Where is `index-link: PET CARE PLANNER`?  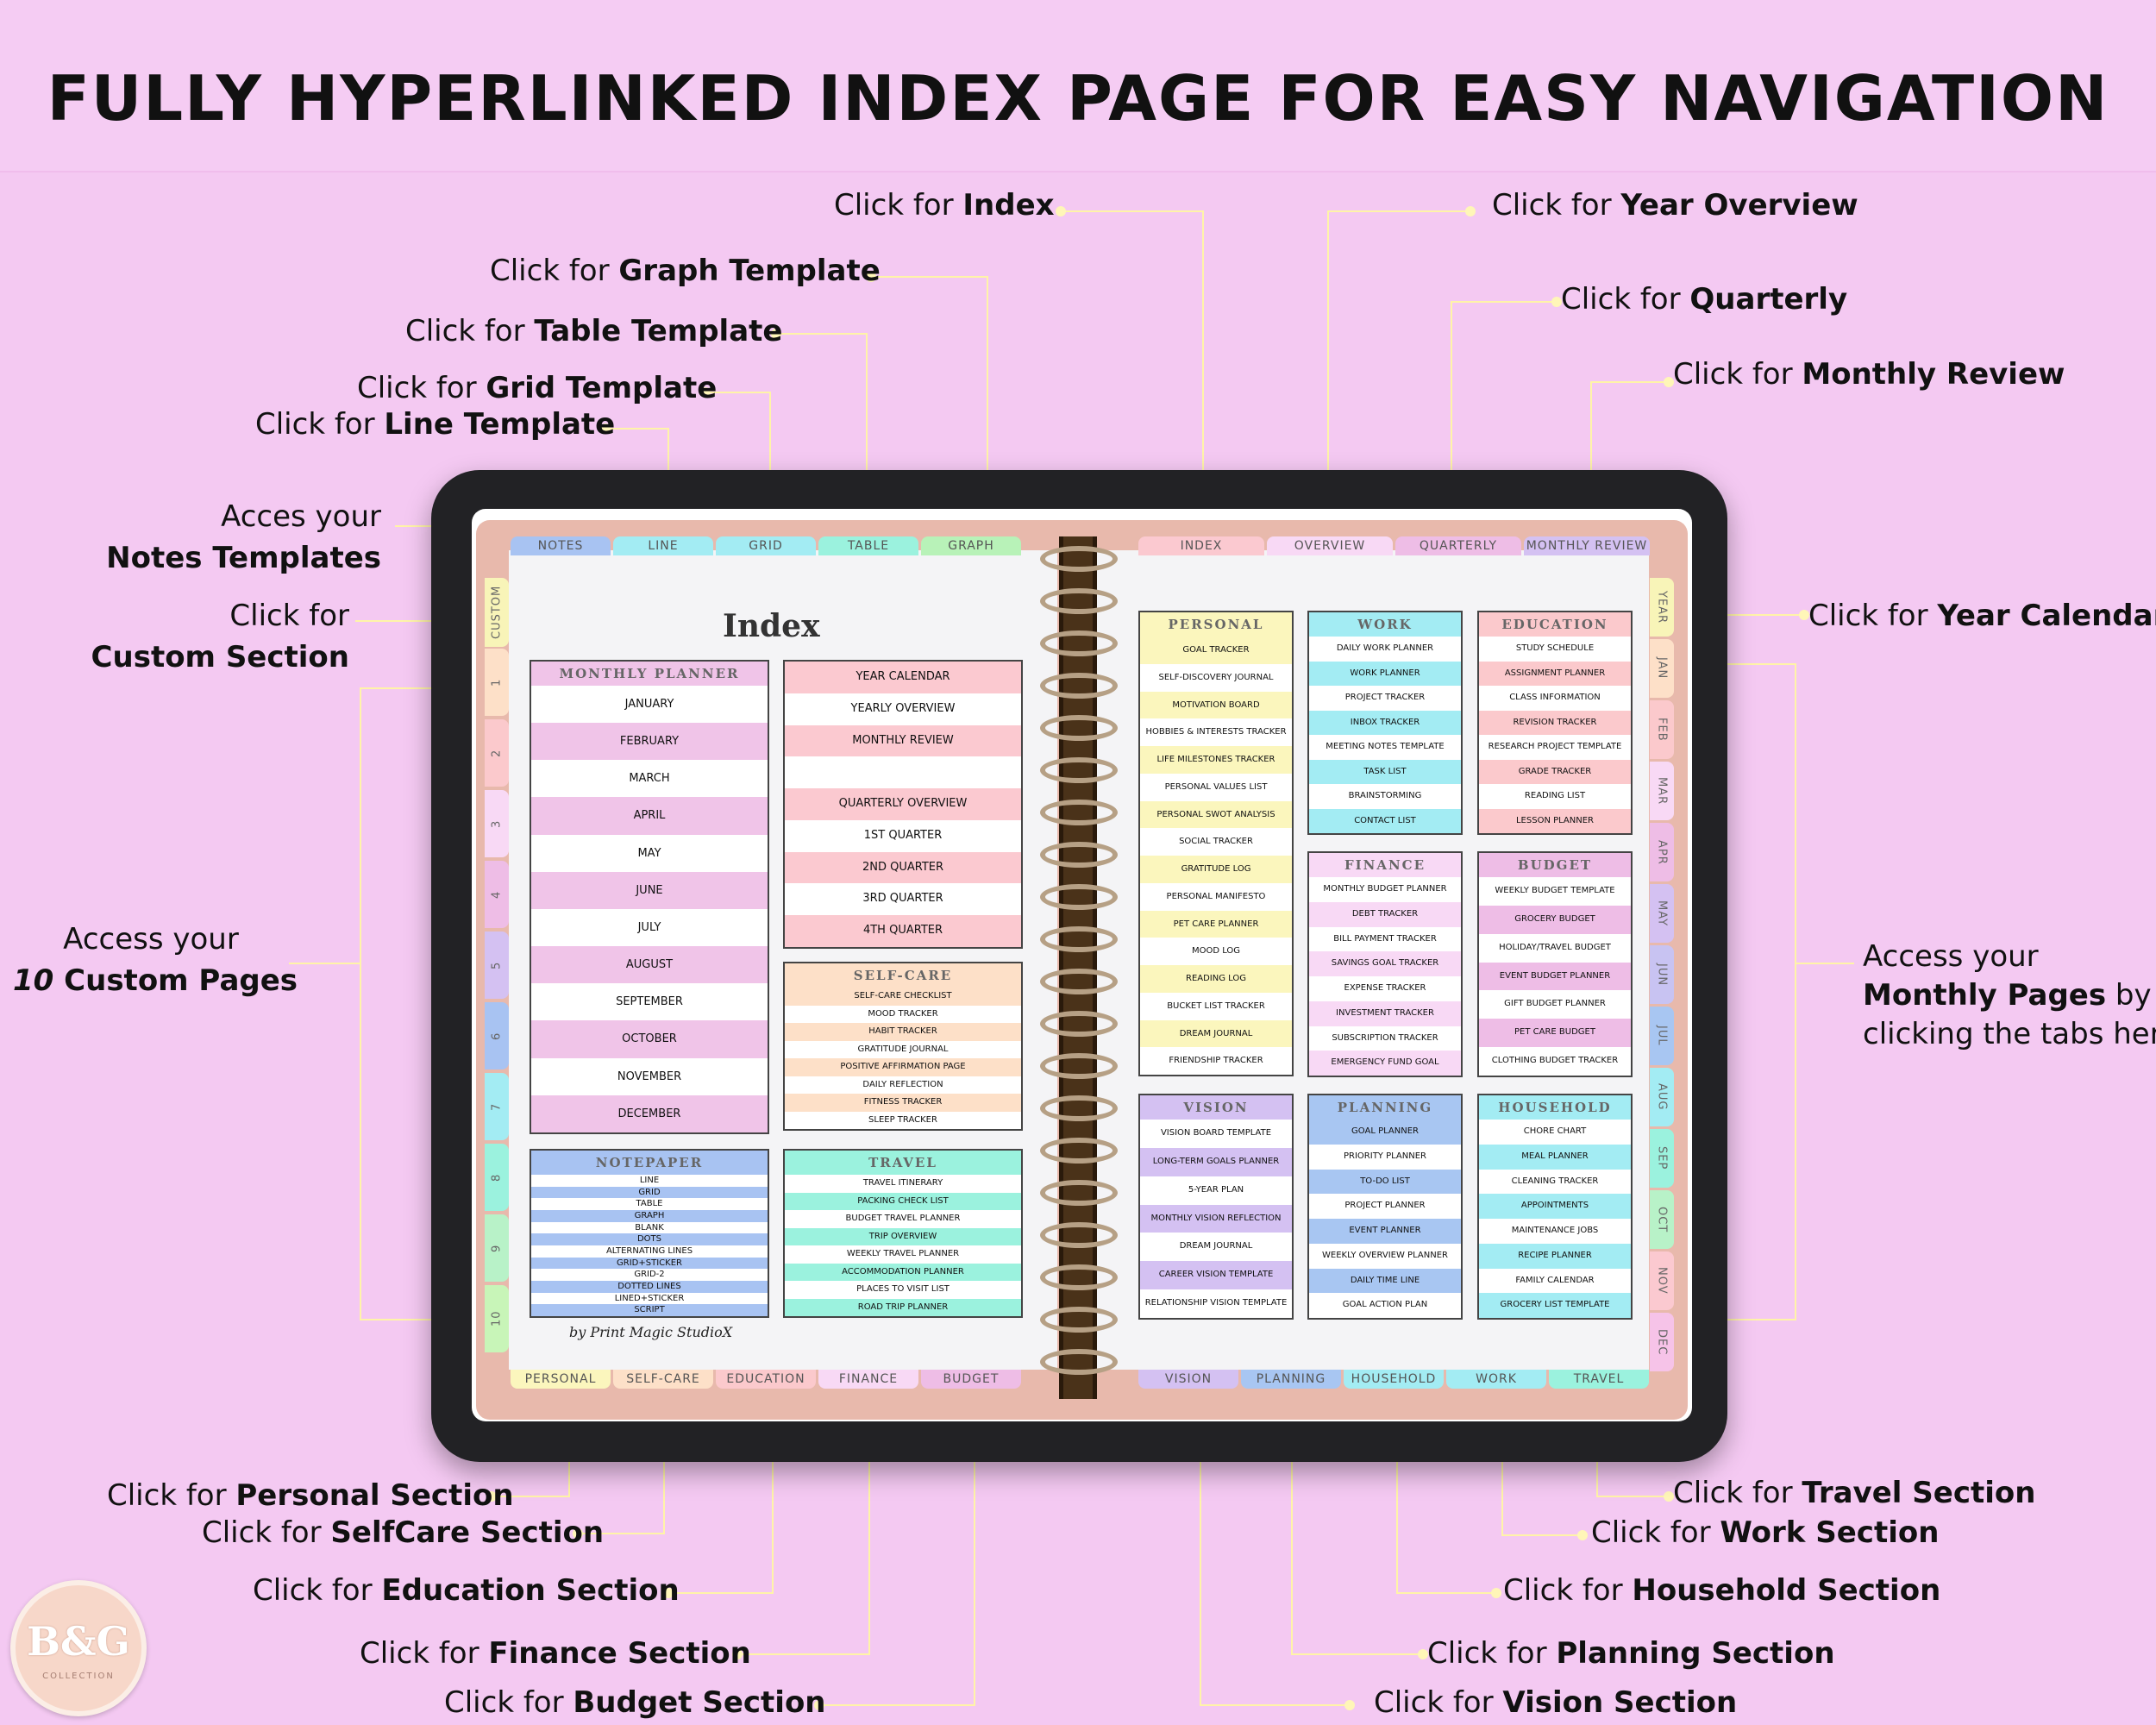 index-link: PET CARE PLANNER is located at coordinates (1216, 924).